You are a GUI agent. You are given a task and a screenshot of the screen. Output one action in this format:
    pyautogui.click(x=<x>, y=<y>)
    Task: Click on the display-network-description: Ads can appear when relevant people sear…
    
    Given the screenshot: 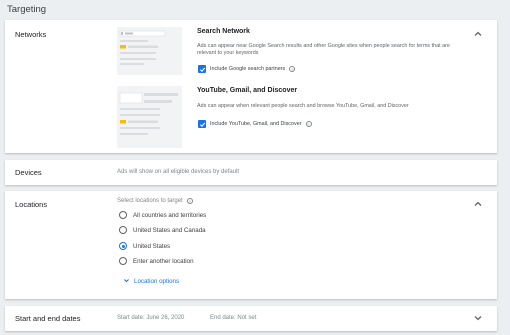 What is the action you would take?
    pyautogui.click(x=303, y=106)
    